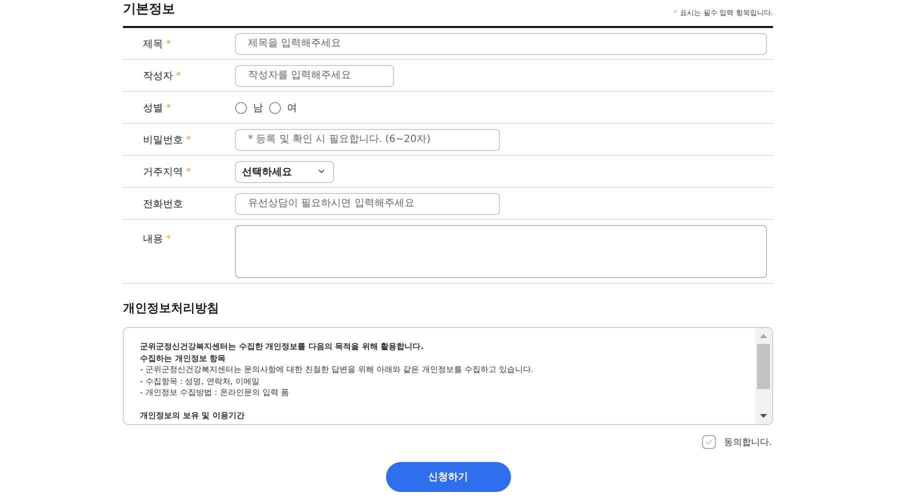 This screenshot has width=900, height=500. I want to click on agree-checkbox, so click(709, 442).